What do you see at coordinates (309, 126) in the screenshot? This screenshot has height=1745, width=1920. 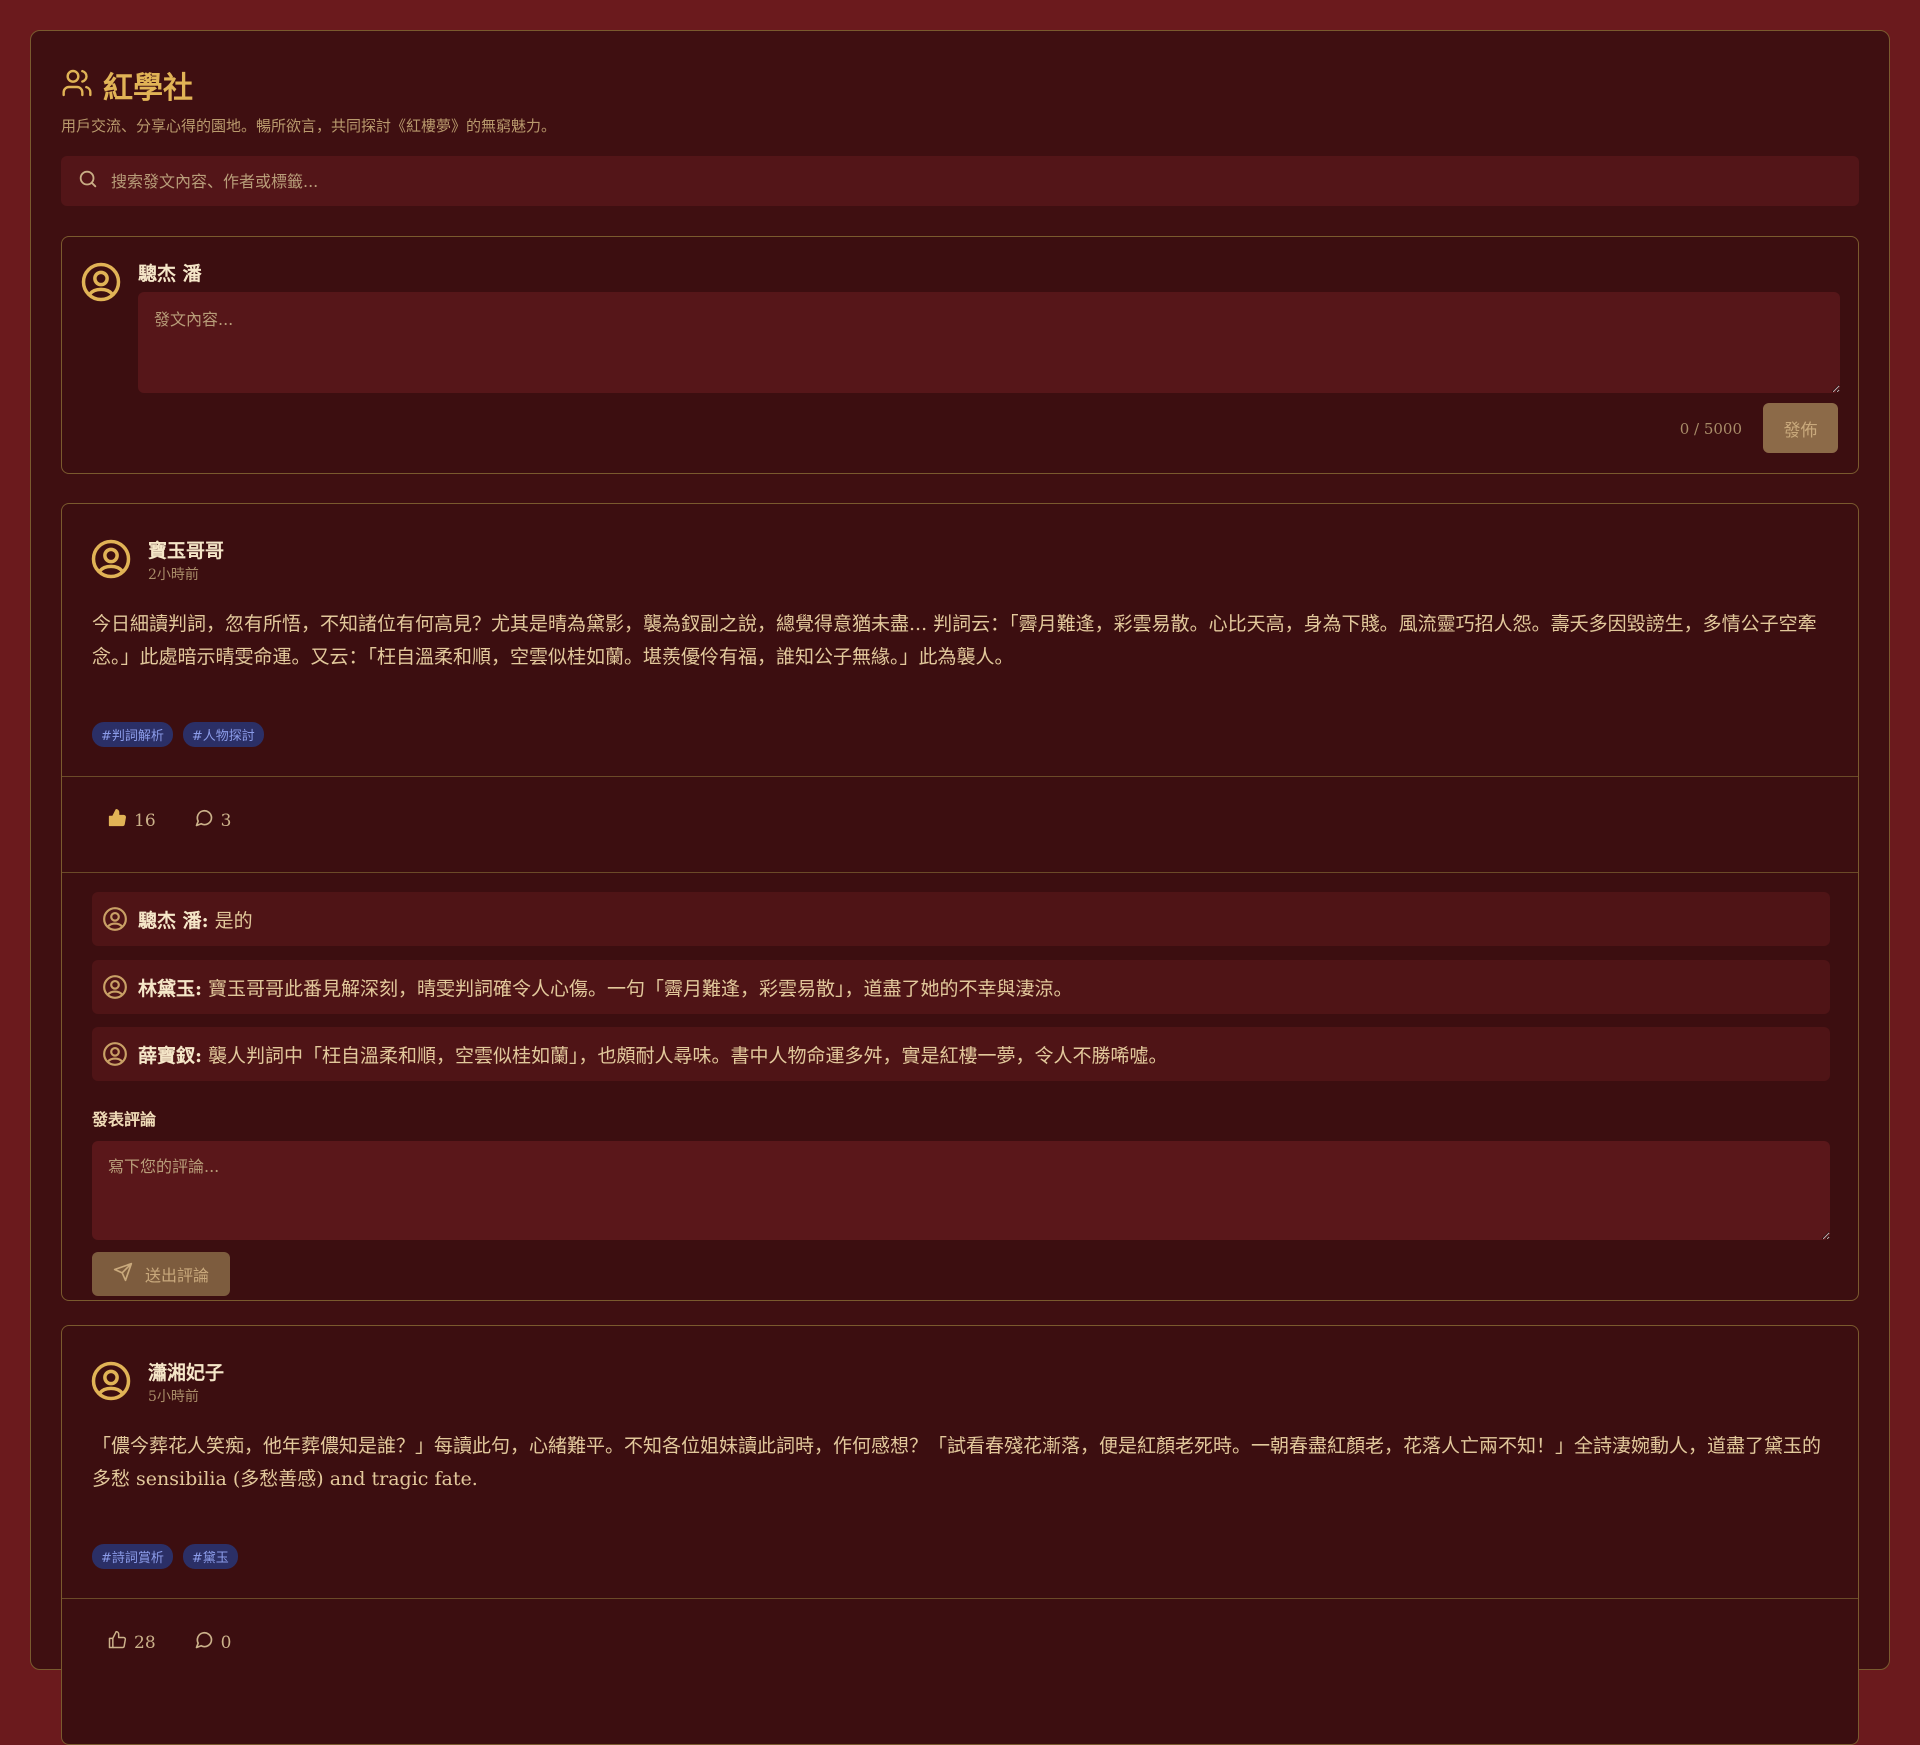 I see `page-subtitle: 用戶交流、分享心得的園地。暢所欲言，共同探討《紅樓夢》的無窮魅力。` at bounding box center [309, 126].